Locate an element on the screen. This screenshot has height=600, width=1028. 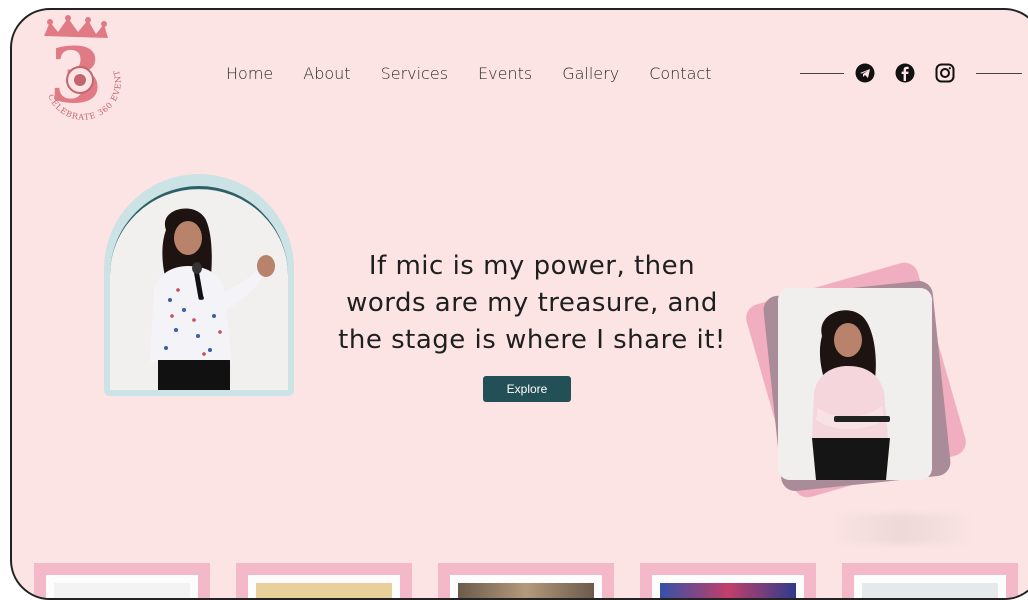
telegram-icon is located at coordinates (865, 73).